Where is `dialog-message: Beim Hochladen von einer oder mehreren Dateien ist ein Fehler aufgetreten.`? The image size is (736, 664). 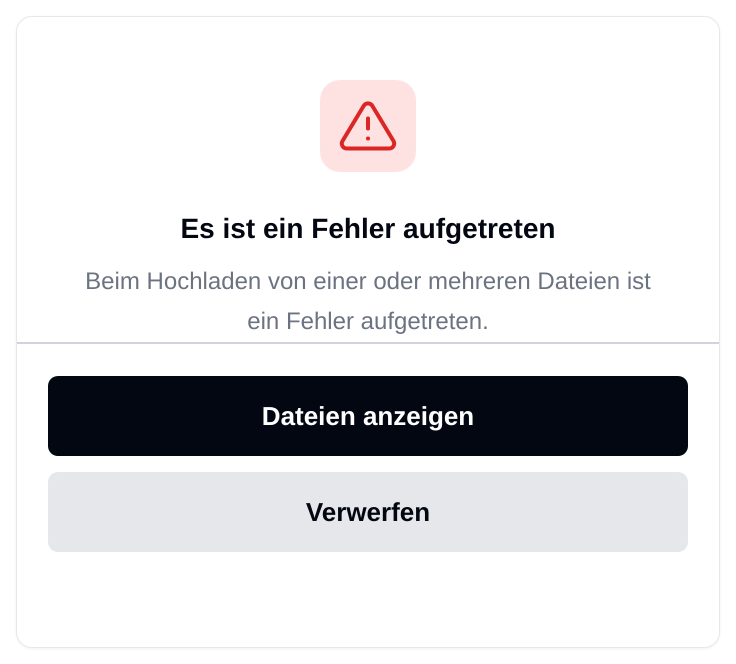
dialog-message: Beim Hochladen von einer oder mehreren Dateien ist ein Fehler aufgetreten. is located at coordinates (368, 302).